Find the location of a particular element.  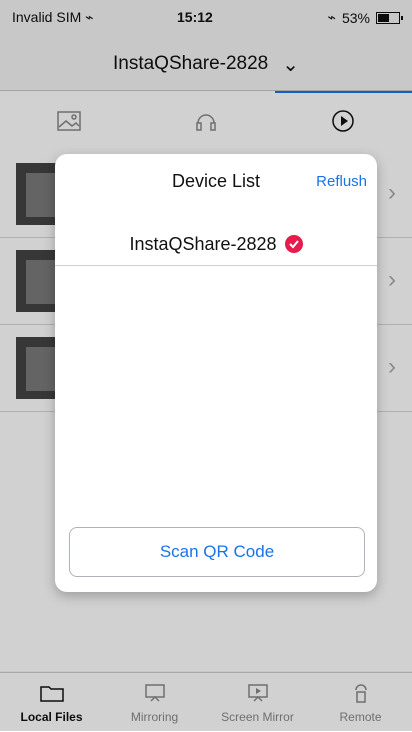

modal-header: Device List Reflush is located at coordinates (216, 184).